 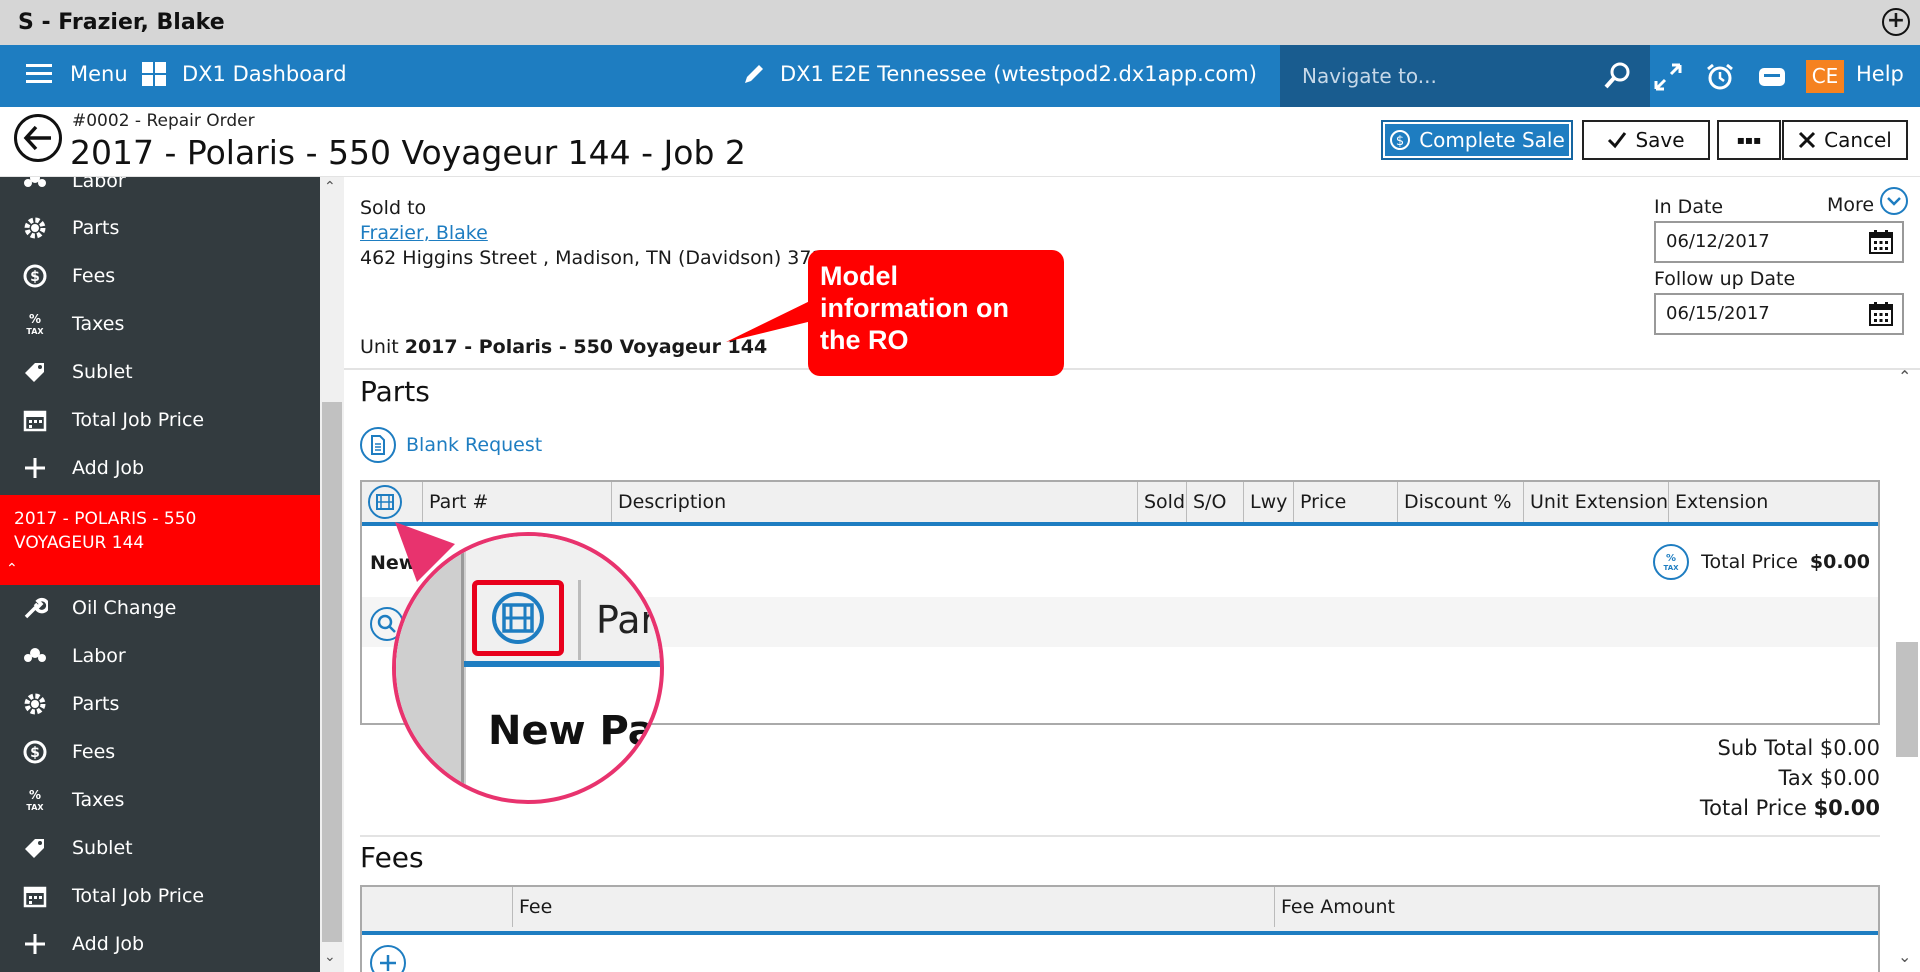 What do you see at coordinates (96, 228) in the screenshot?
I see `sidebar-item-label: Parts` at bounding box center [96, 228].